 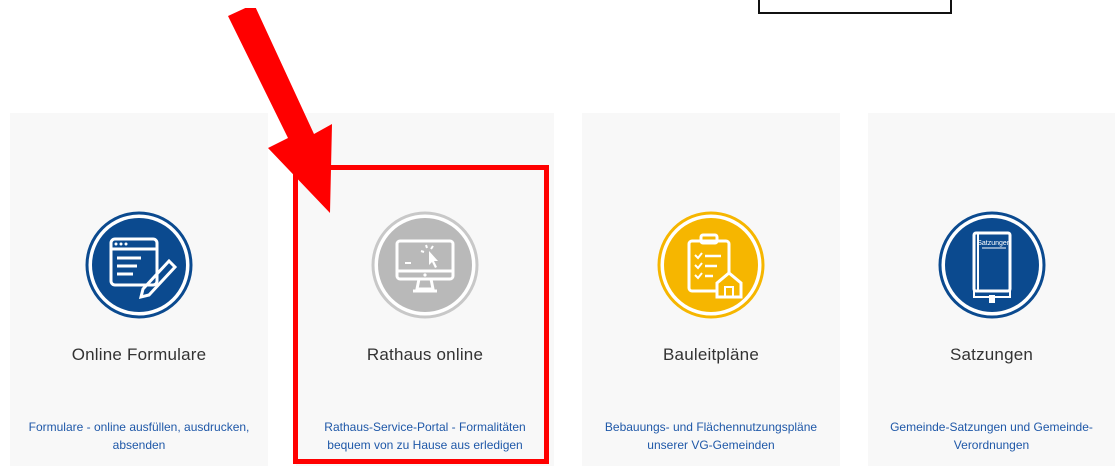 What do you see at coordinates (711, 354) in the screenshot?
I see `card-title: Bauleitpläne` at bounding box center [711, 354].